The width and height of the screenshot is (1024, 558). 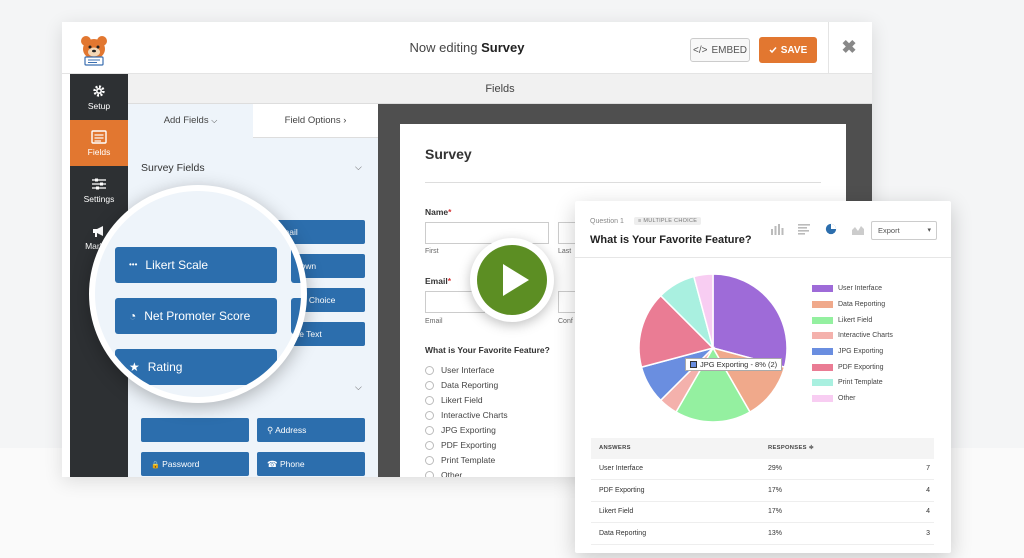 I want to click on area-chart-icon, so click(x=858, y=229).